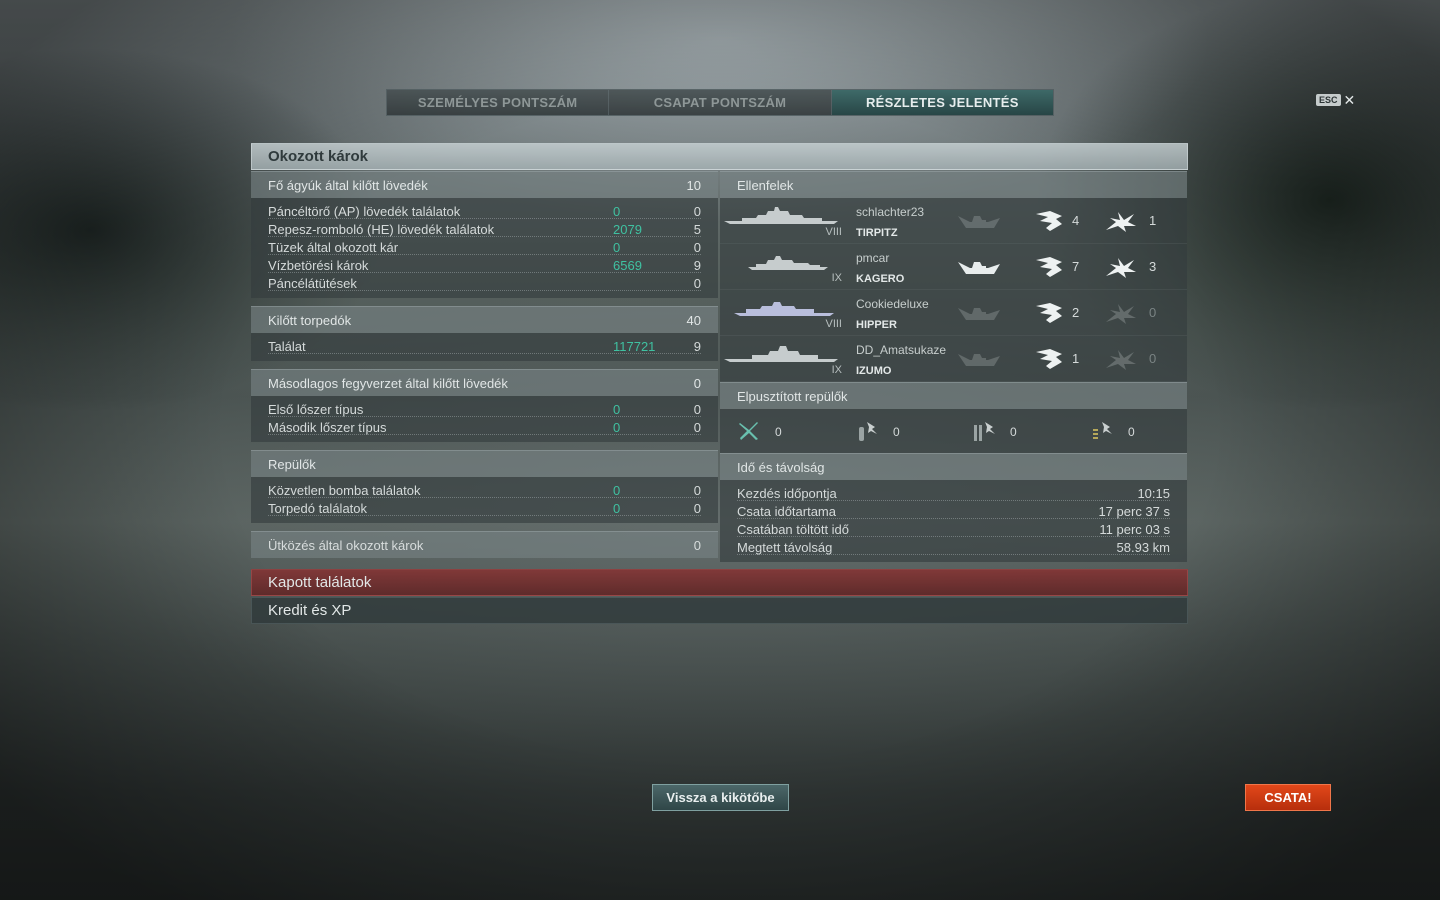  I want to click on stat-row-fire: Tüzek által okozott kár 0 0, so click(484, 247).